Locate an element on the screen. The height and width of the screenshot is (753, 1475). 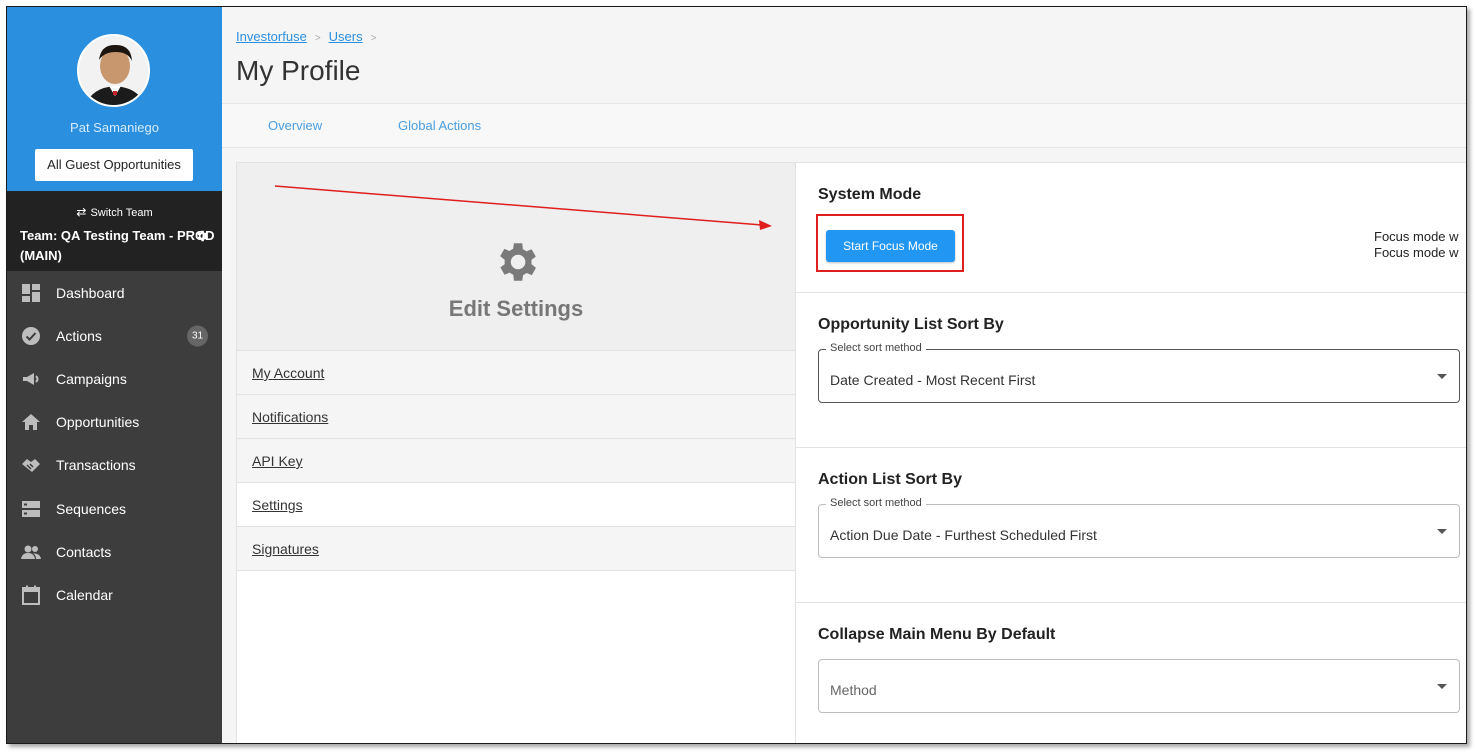
menu-api-key: API Key is located at coordinates (516, 461).